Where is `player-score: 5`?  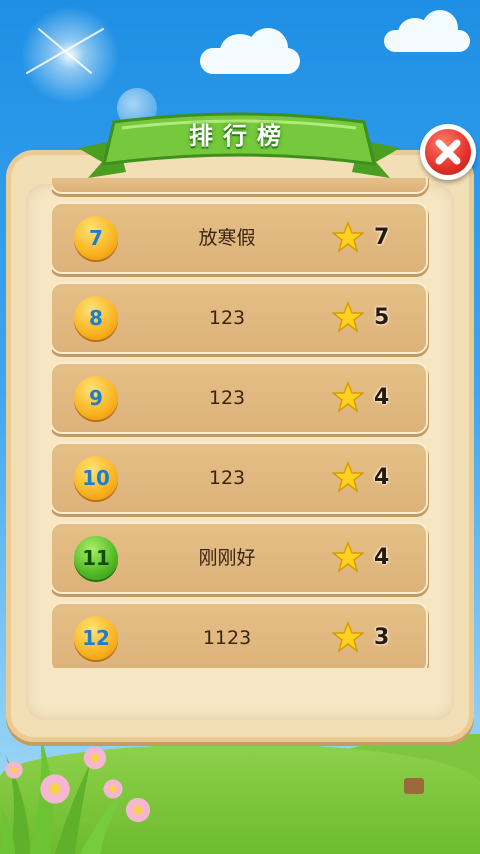
player-score: 5 is located at coordinates (382, 317).